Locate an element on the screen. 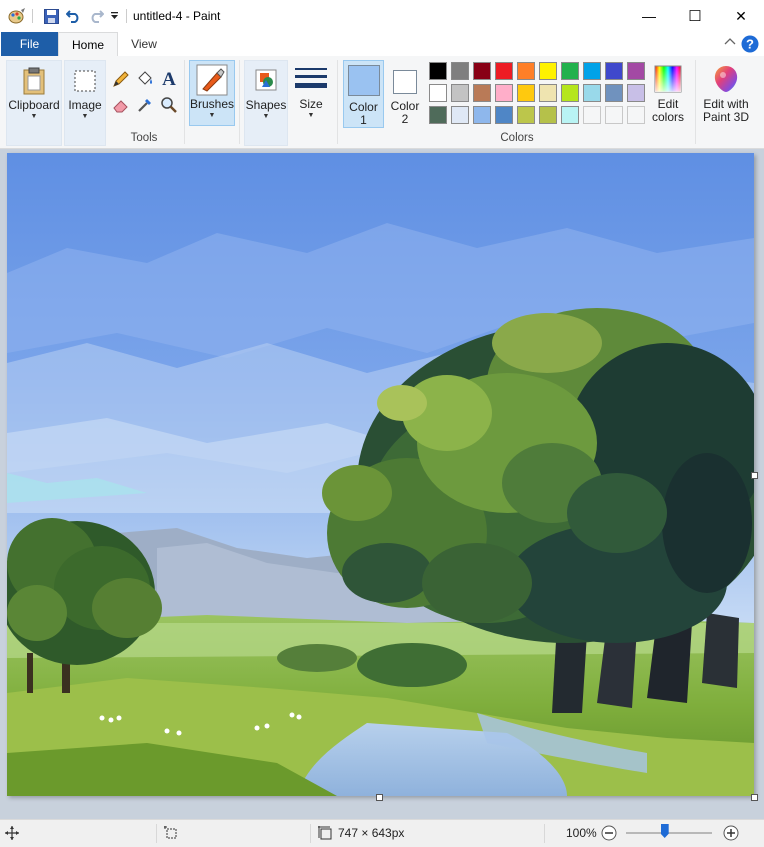  undo-icon is located at coordinates (73, 16).